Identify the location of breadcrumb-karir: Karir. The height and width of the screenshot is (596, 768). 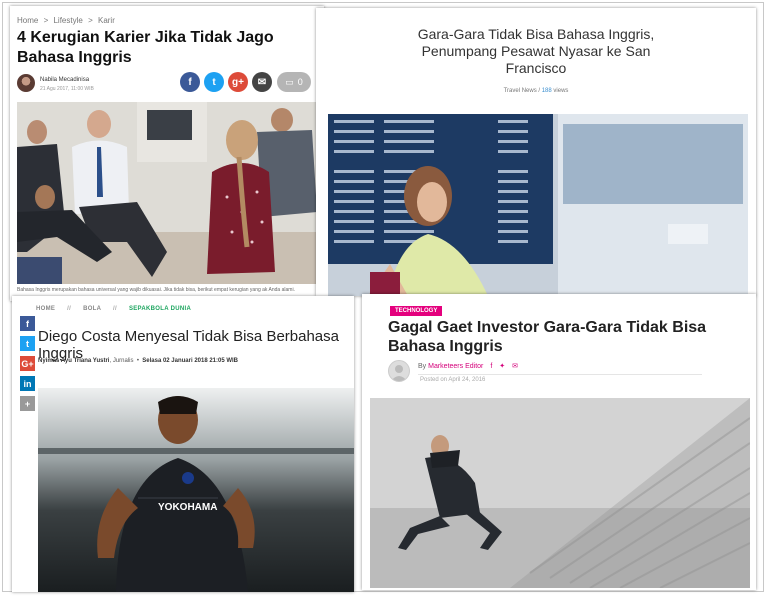
(106, 20).